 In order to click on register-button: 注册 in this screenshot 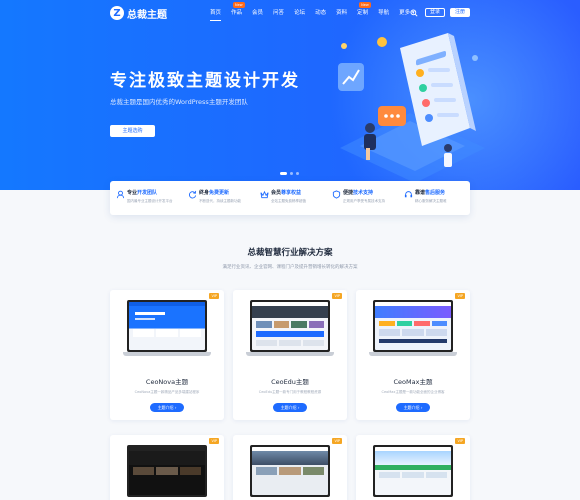, I will do `click(460, 12)`.